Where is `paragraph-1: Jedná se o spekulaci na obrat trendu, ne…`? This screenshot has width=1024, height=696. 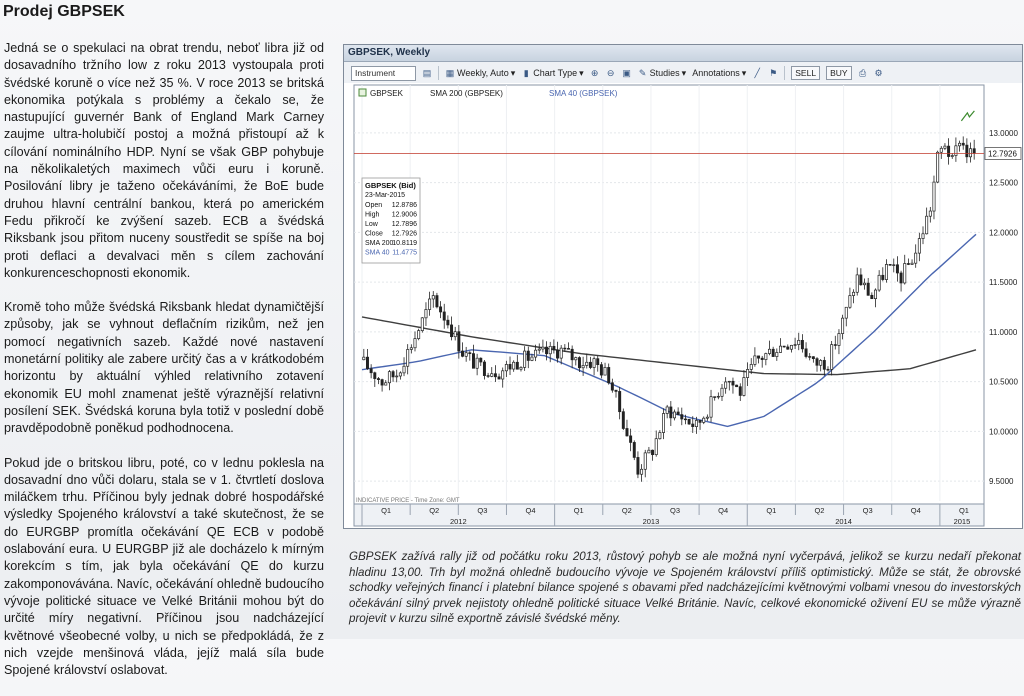 paragraph-1: Jedná se o spekulaci na obrat trendu, ne… is located at coordinates (164, 160).